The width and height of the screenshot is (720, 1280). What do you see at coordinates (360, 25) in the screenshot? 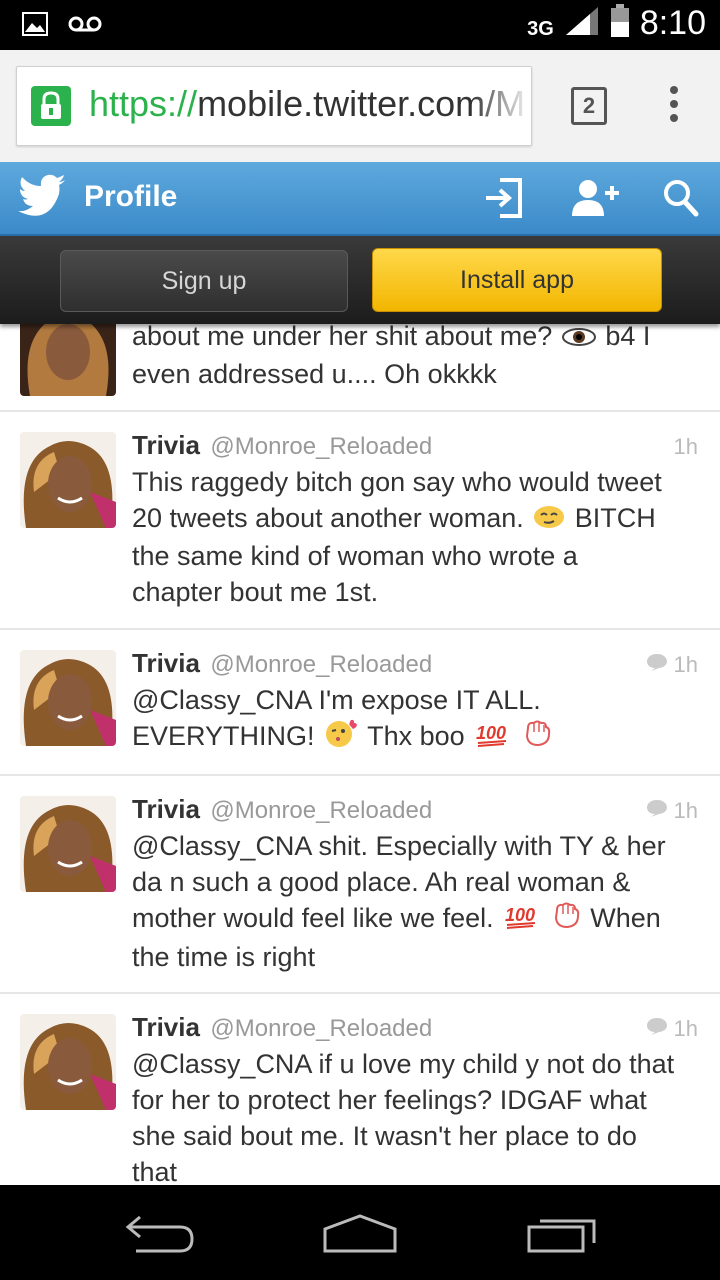
I see `status-bar: 3G 8:10` at bounding box center [360, 25].